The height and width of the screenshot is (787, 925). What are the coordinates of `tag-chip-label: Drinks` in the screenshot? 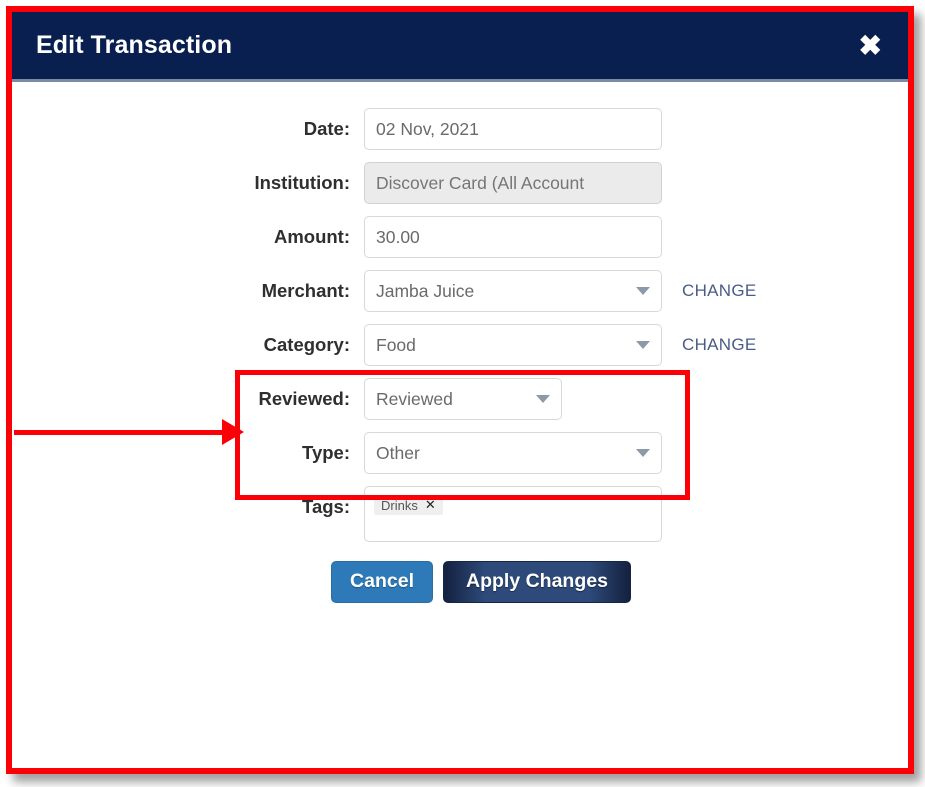 It's located at (399, 505).